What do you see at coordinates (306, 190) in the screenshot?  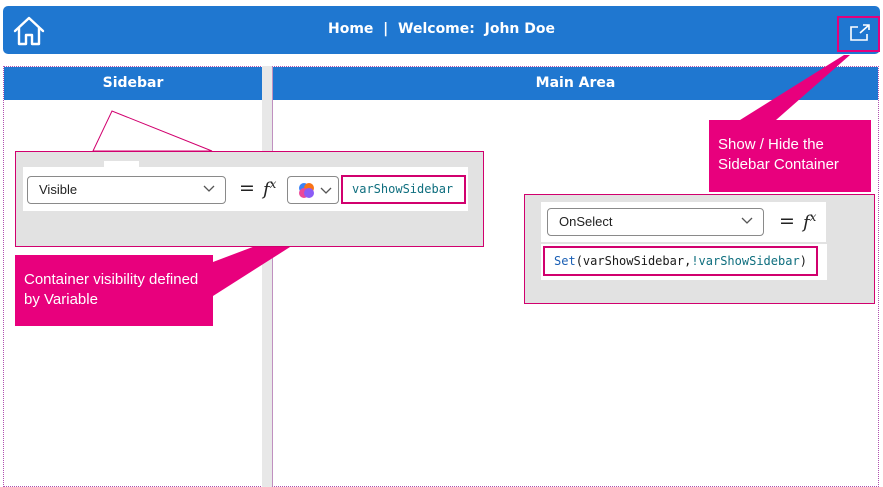 I see `copilot-icon` at bounding box center [306, 190].